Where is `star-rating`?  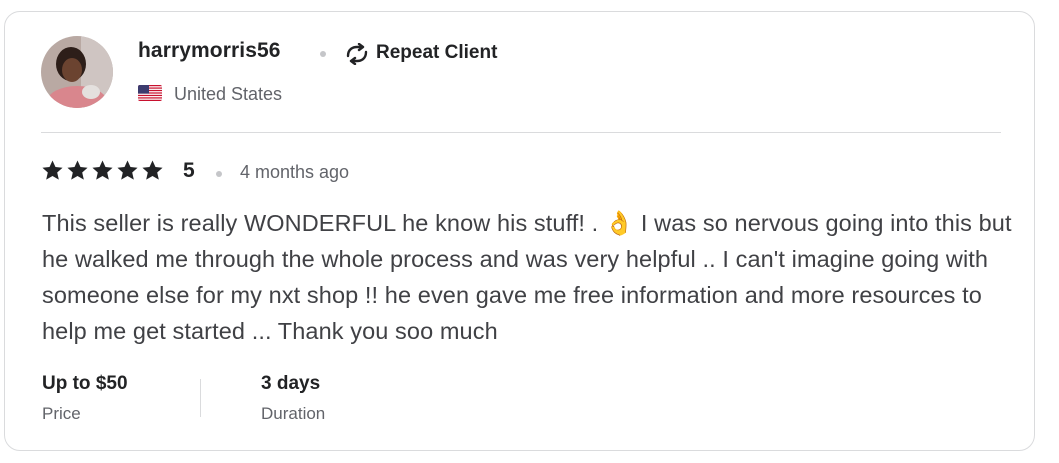
star-rating is located at coordinates (102, 171).